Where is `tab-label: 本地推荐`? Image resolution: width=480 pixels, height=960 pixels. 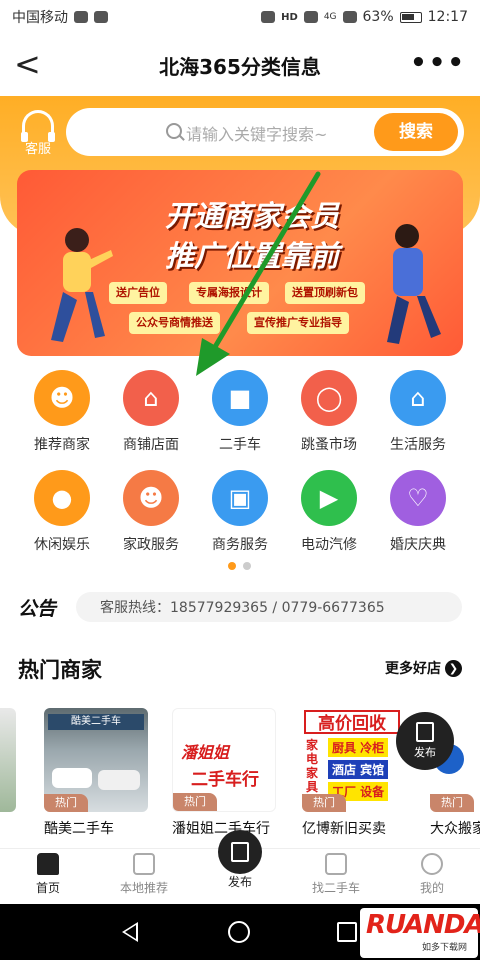
tab-label: 本地推荐 is located at coordinates (143, 888).